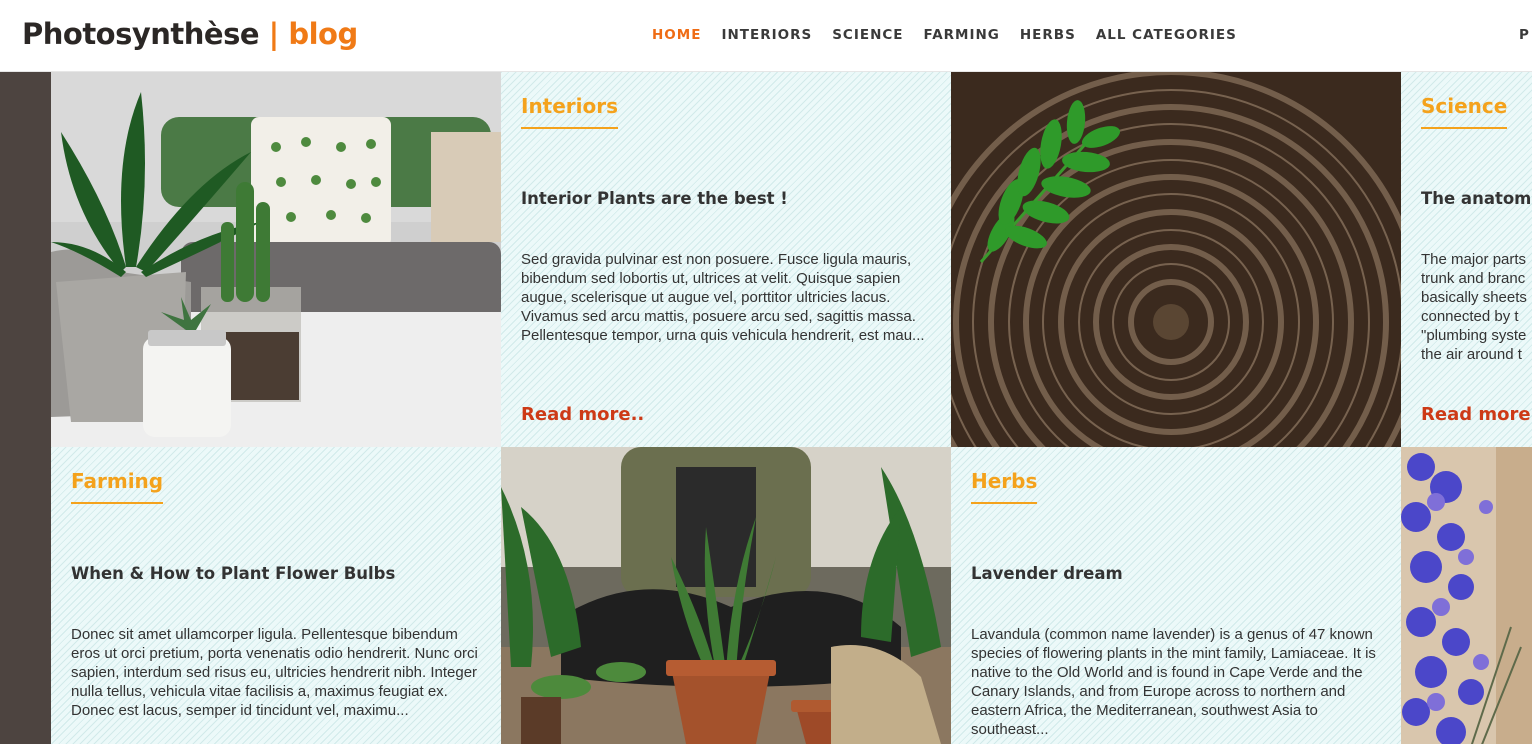 The width and height of the screenshot is (1532, 744). Describe the element at coordinates (1476, 199) in the screenshot. I see `post-title: The anatom` at that location.